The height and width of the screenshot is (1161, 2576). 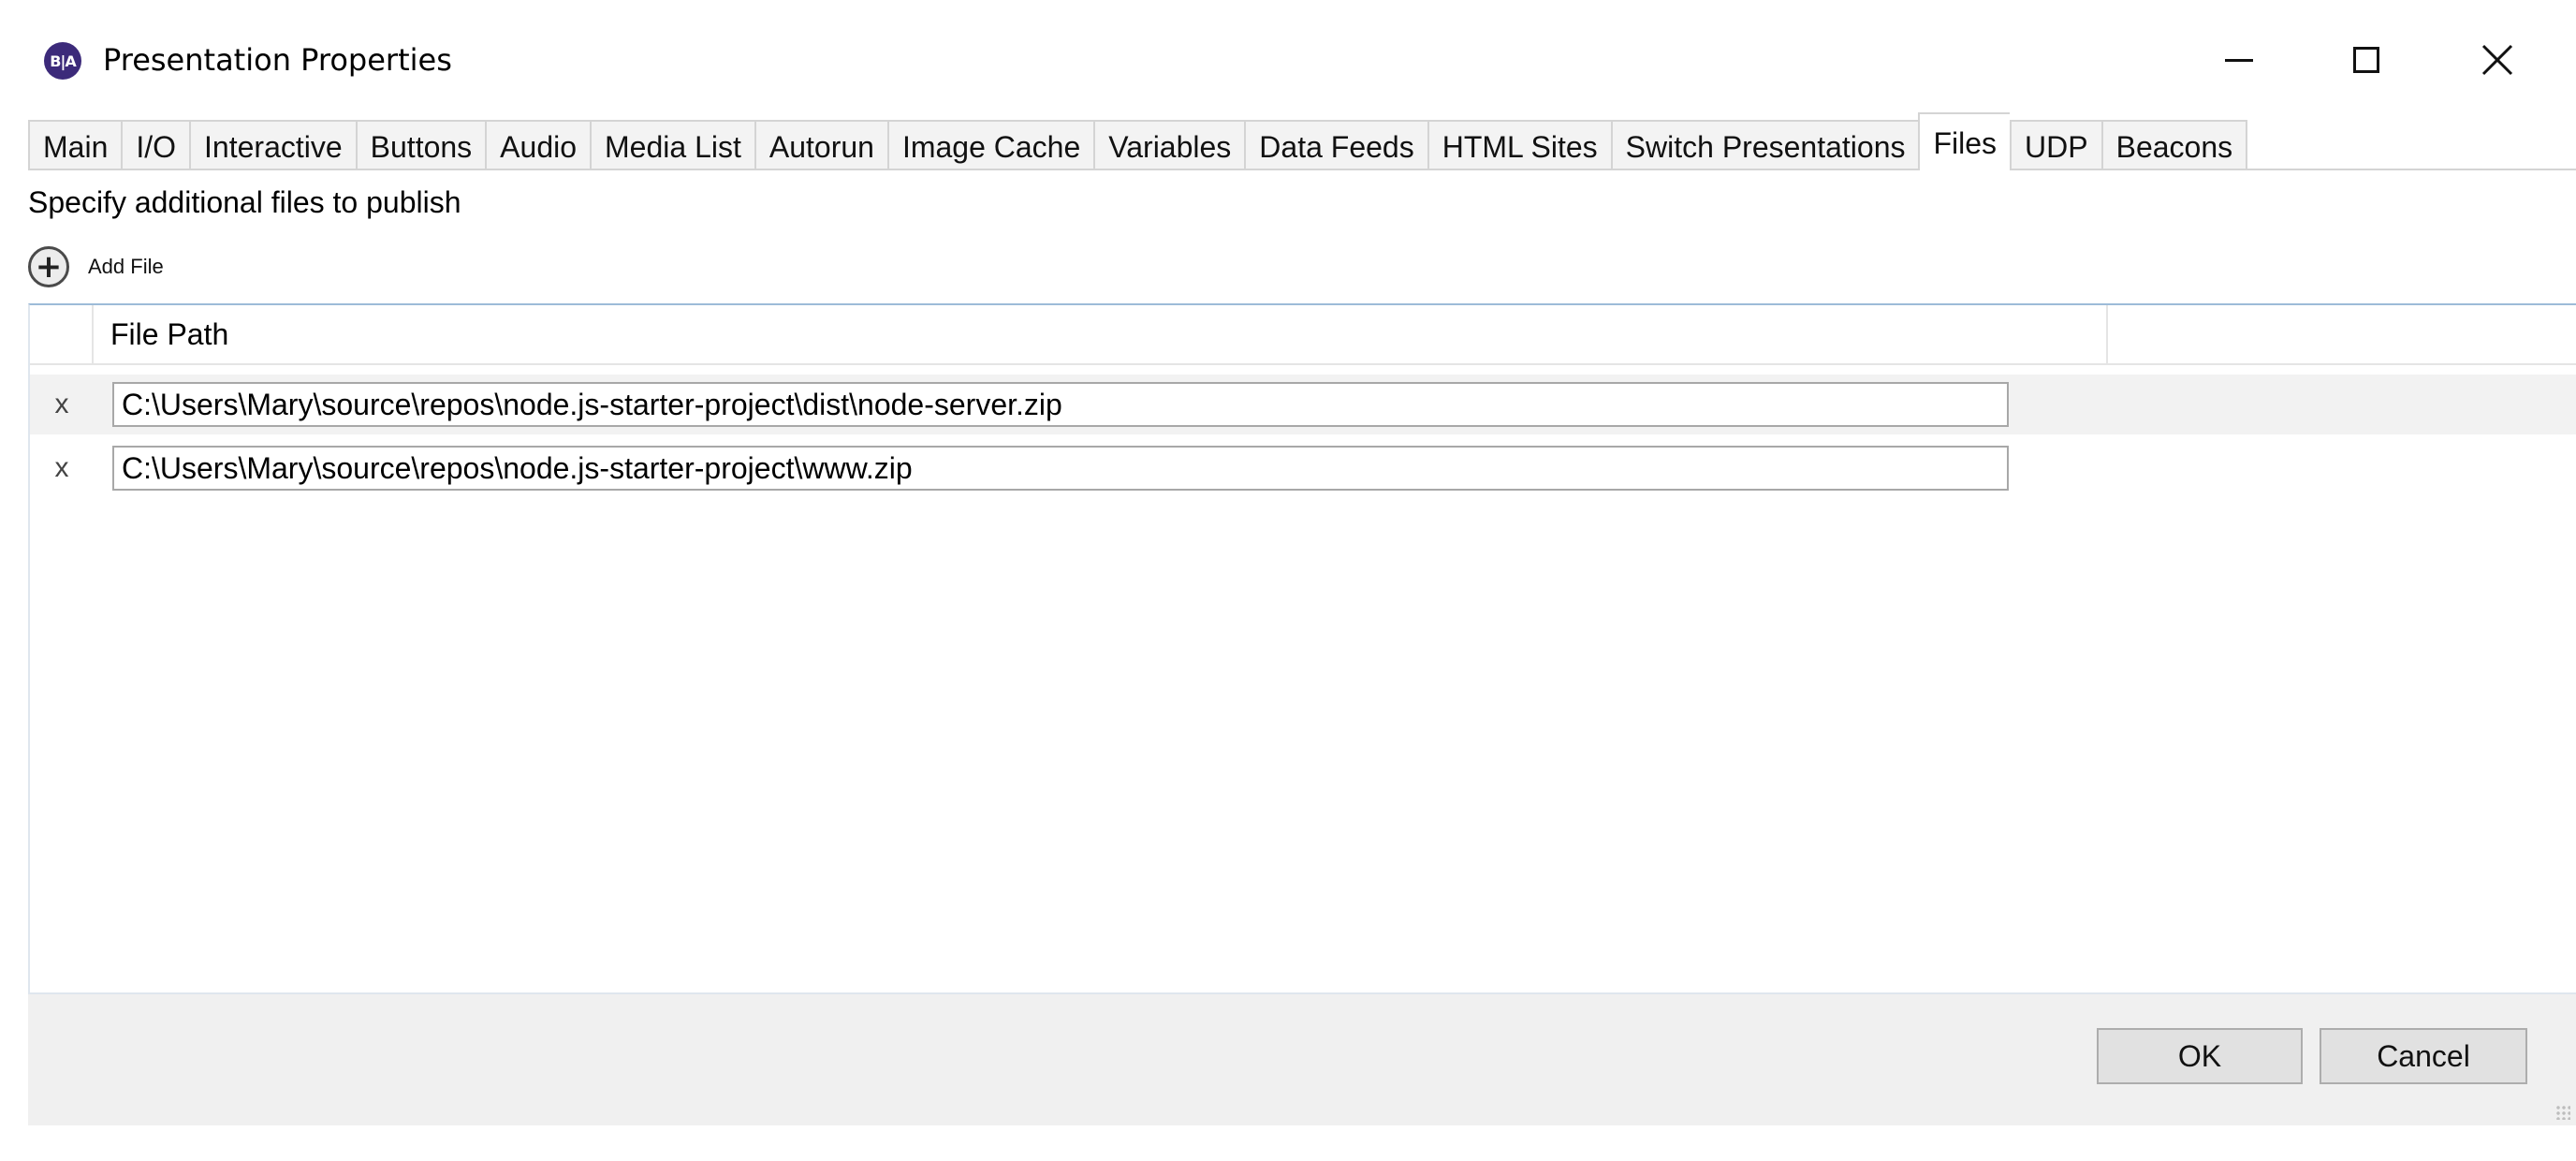 I want to click on plus-icon: +, so click(x=48, y=266).